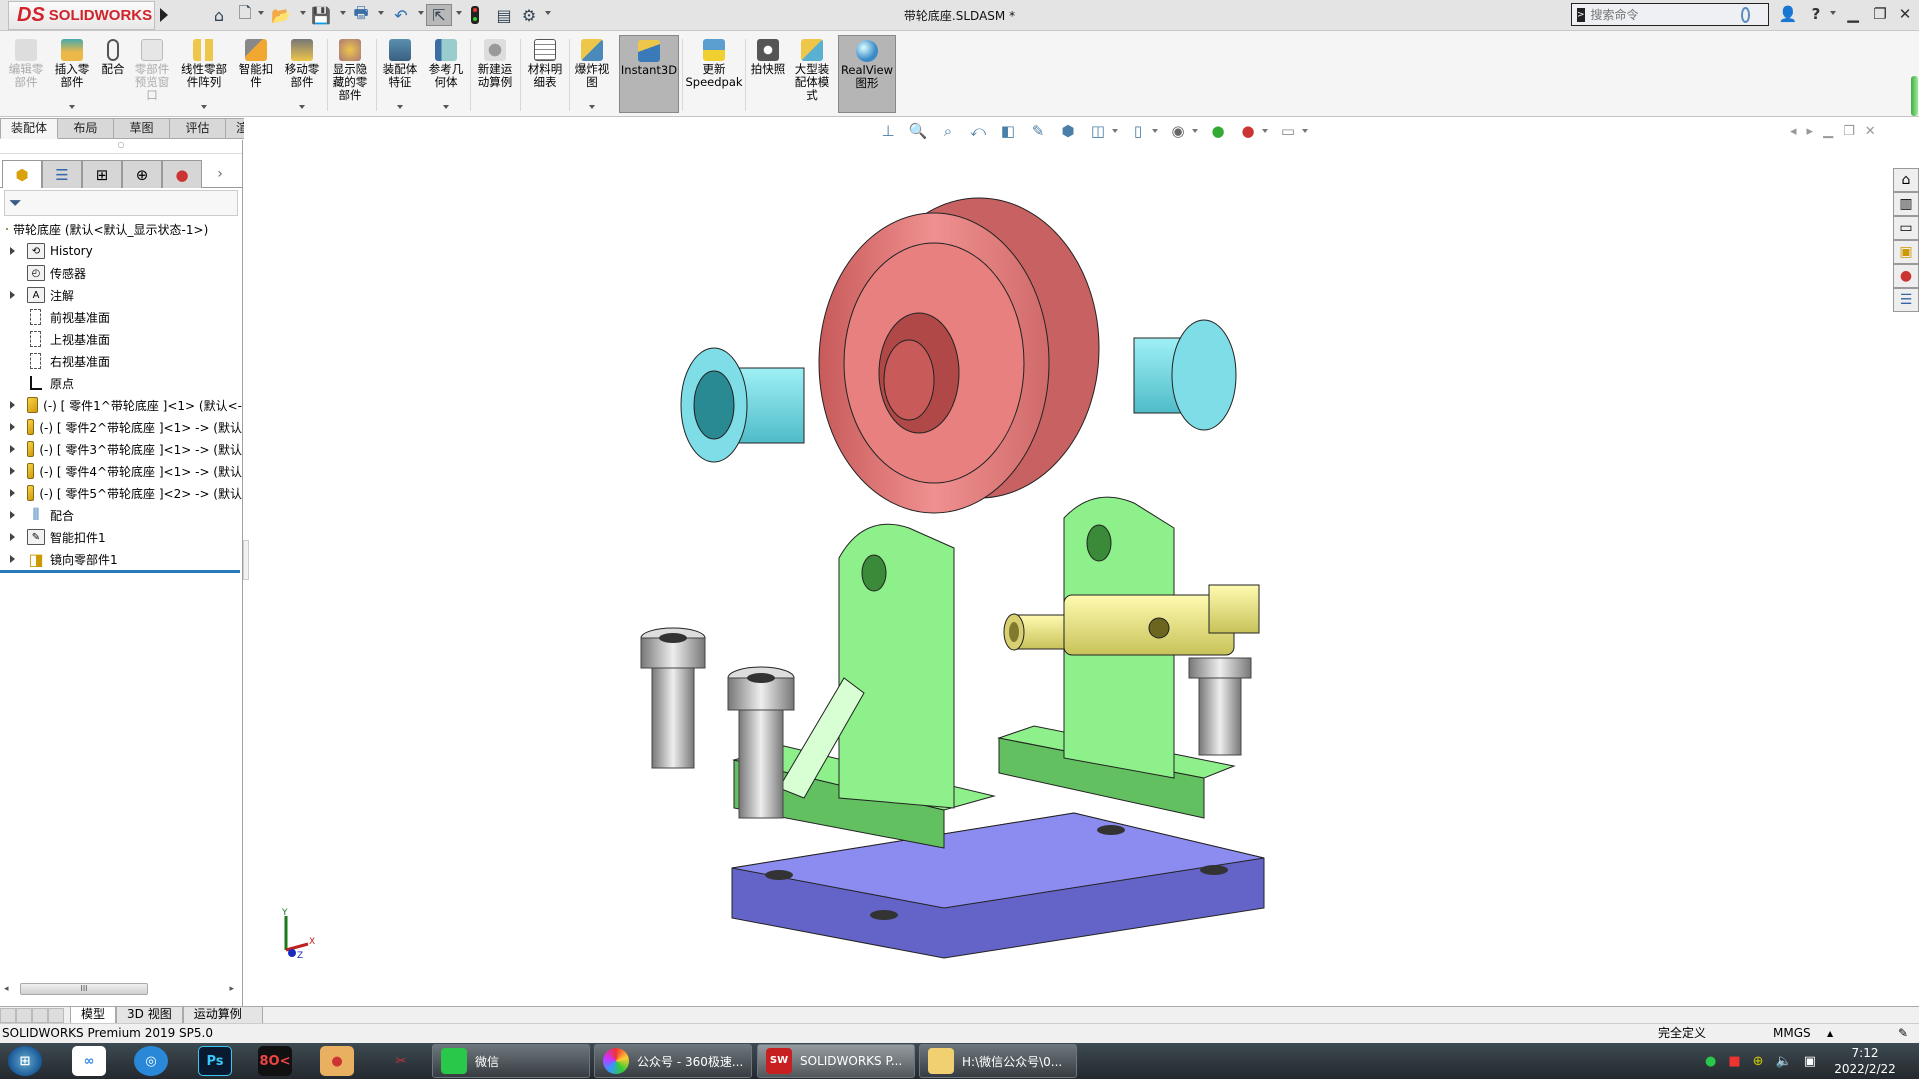 The image size is (1919, 1079). I want to click on insert-components-button: 插入零部件, so click(72, 74).